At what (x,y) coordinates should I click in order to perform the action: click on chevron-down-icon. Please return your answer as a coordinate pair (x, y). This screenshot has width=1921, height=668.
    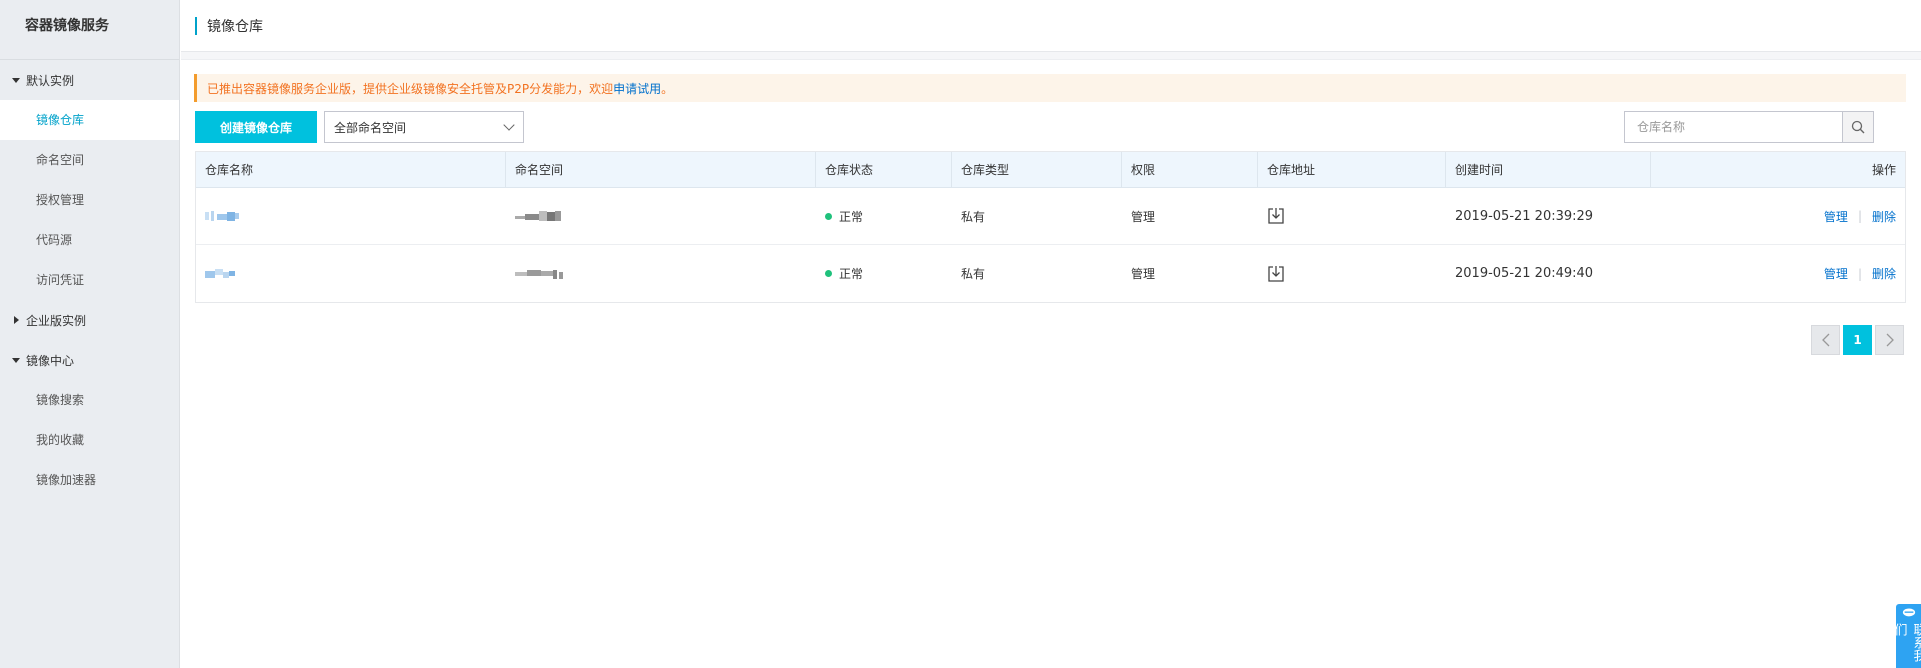
    Looking at the image, I should click on (509, 125).